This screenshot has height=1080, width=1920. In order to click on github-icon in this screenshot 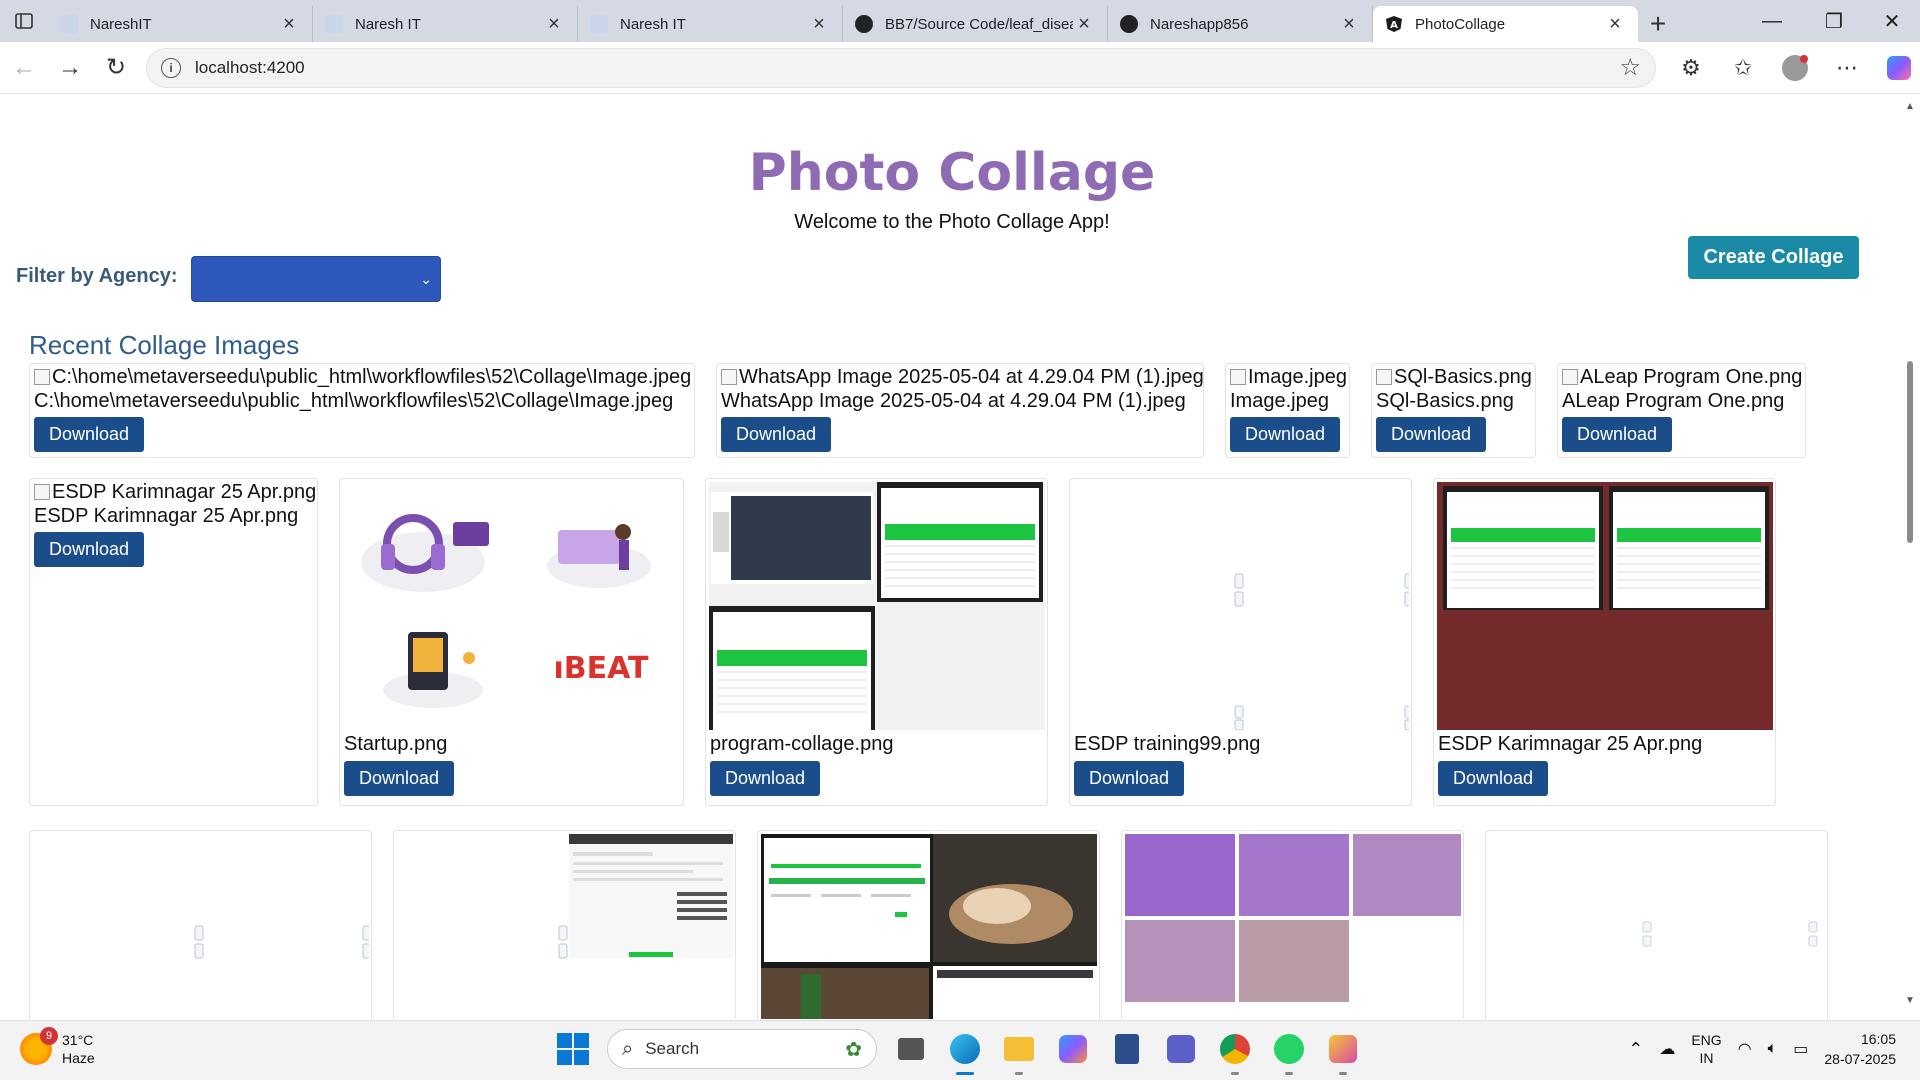, I will do `click(864, 24)`.